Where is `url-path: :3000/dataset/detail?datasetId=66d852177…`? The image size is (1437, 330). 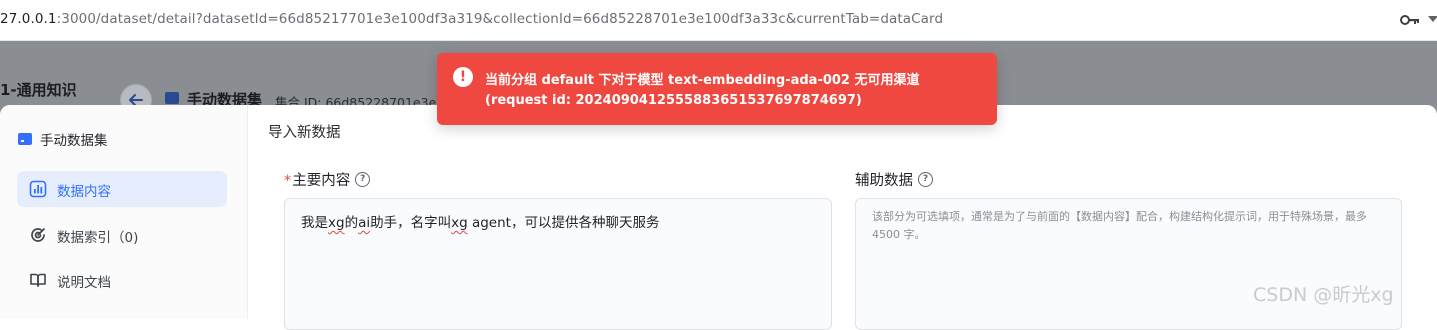
url-path: :3000/dataset/detail?datasetId=66d852177… is located at coordinates (500, 19).